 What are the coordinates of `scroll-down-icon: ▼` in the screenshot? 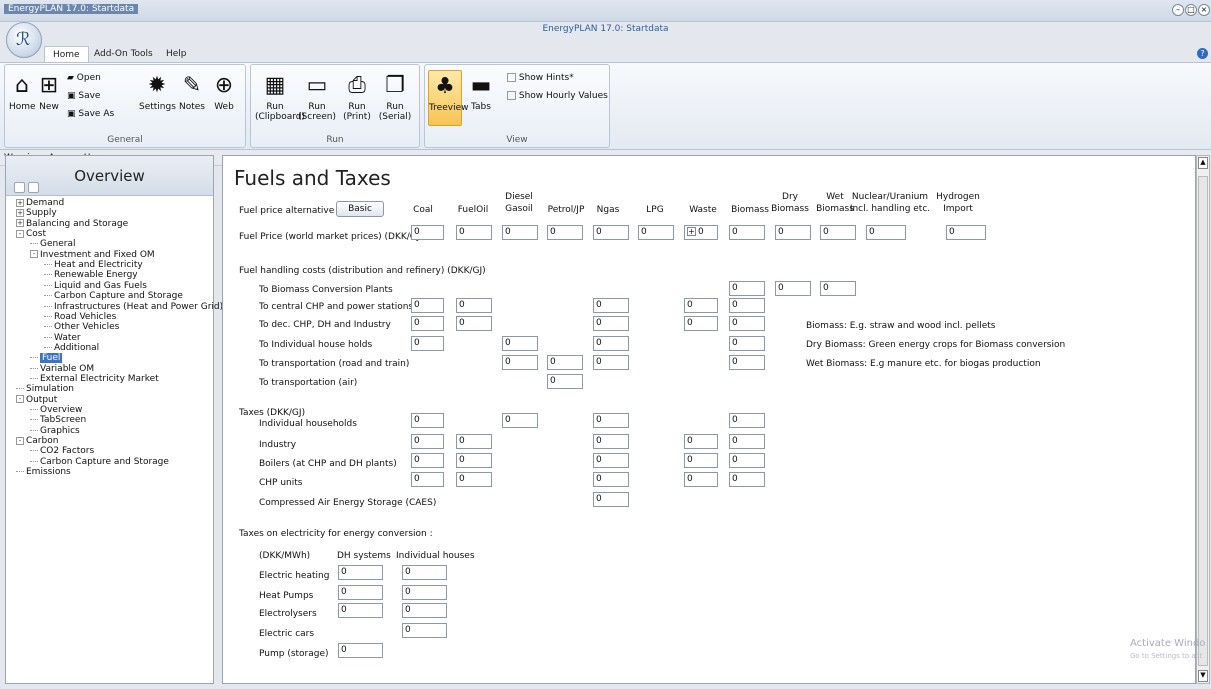 It's located at (1203, 676).